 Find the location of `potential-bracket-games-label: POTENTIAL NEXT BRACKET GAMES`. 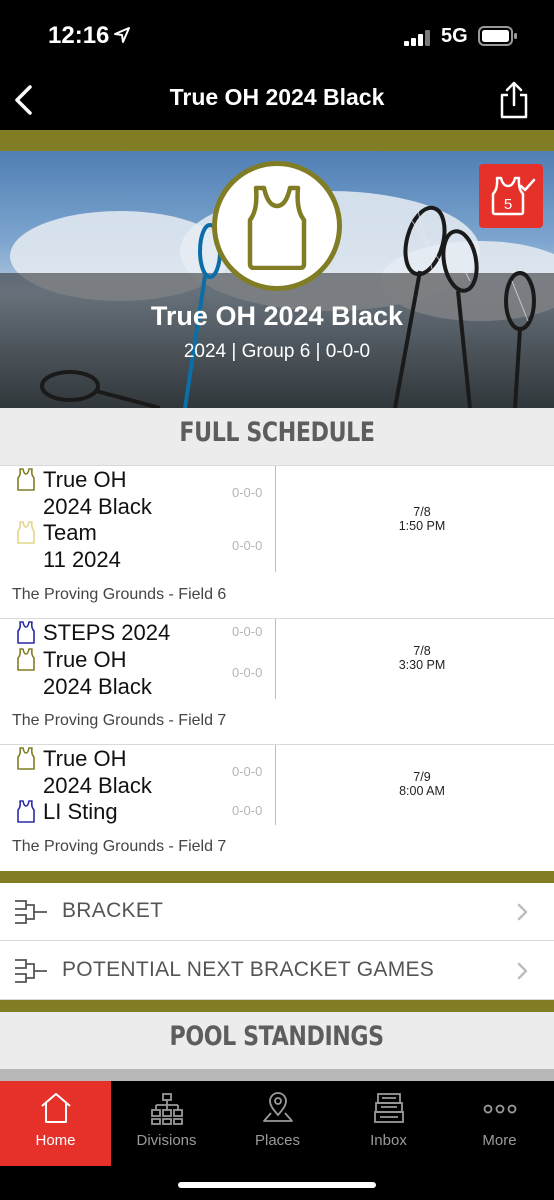

potential-bracket-games-label: POTENTIAL NEXT BRACKET GAMES is located at coordinates (248, 969).